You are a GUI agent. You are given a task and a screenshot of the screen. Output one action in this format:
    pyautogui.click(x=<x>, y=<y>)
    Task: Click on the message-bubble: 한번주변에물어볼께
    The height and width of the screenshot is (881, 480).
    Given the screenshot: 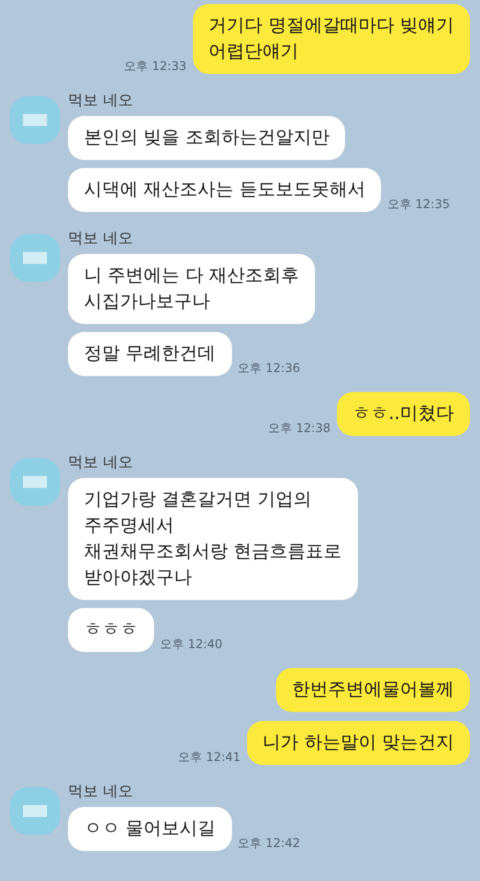 What is the action you would take?
    pyautogui.click(x=373, y=690)
    